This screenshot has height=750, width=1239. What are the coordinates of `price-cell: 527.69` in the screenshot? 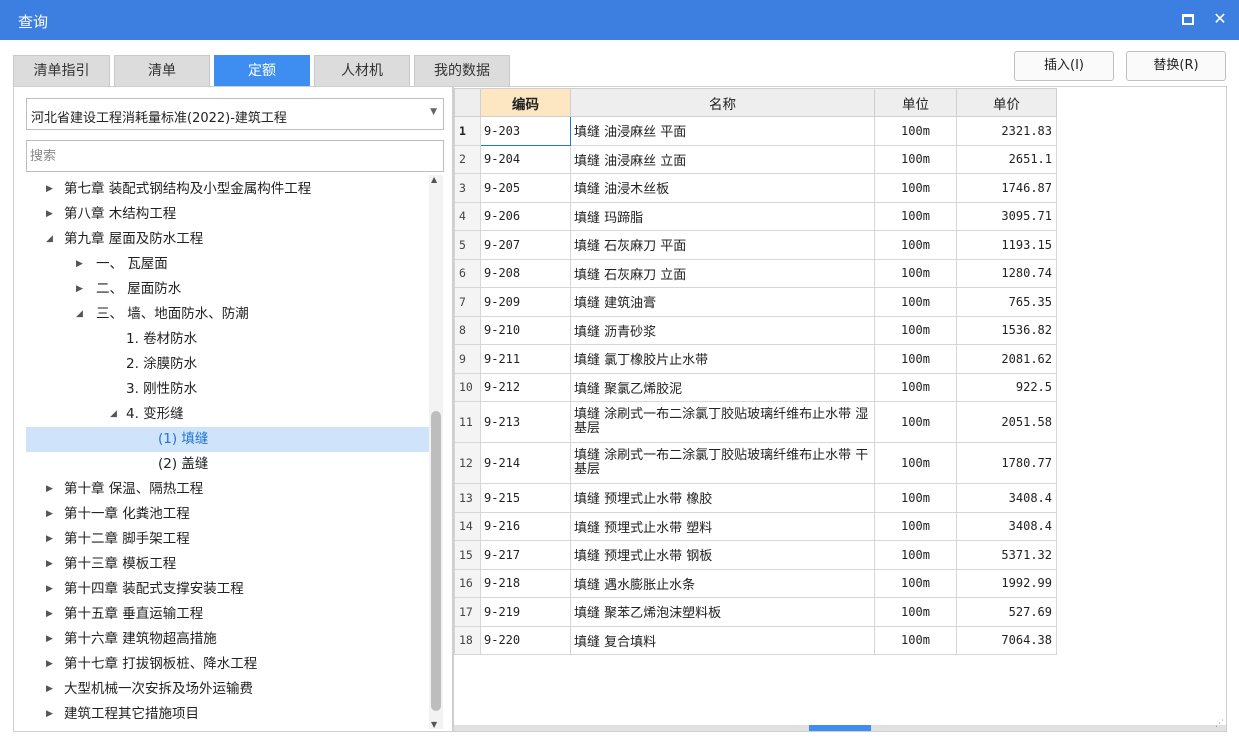 It's located at (1006, 612).